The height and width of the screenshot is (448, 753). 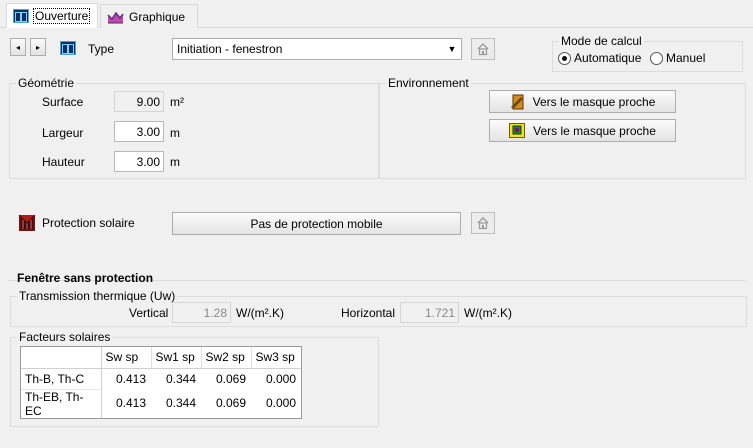 I want to click on masque-proche-button-1: Vers le masque proche, so click(x=582, y=101).